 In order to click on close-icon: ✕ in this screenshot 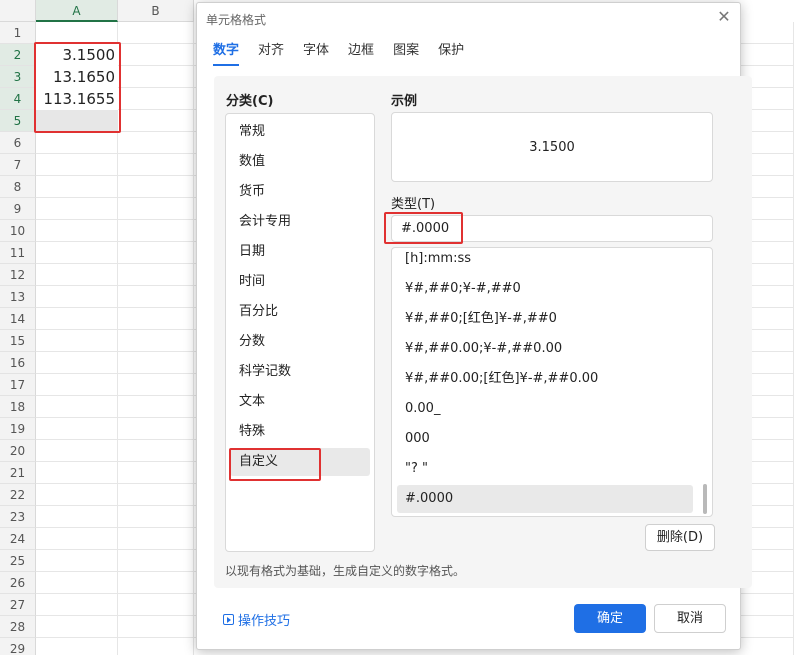, I will do `click(724, 17)`.